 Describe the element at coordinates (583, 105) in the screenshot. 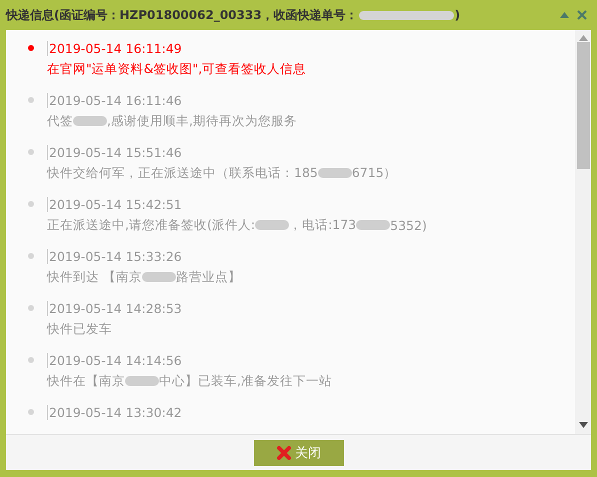

I see `scroll-thumb` at that location.